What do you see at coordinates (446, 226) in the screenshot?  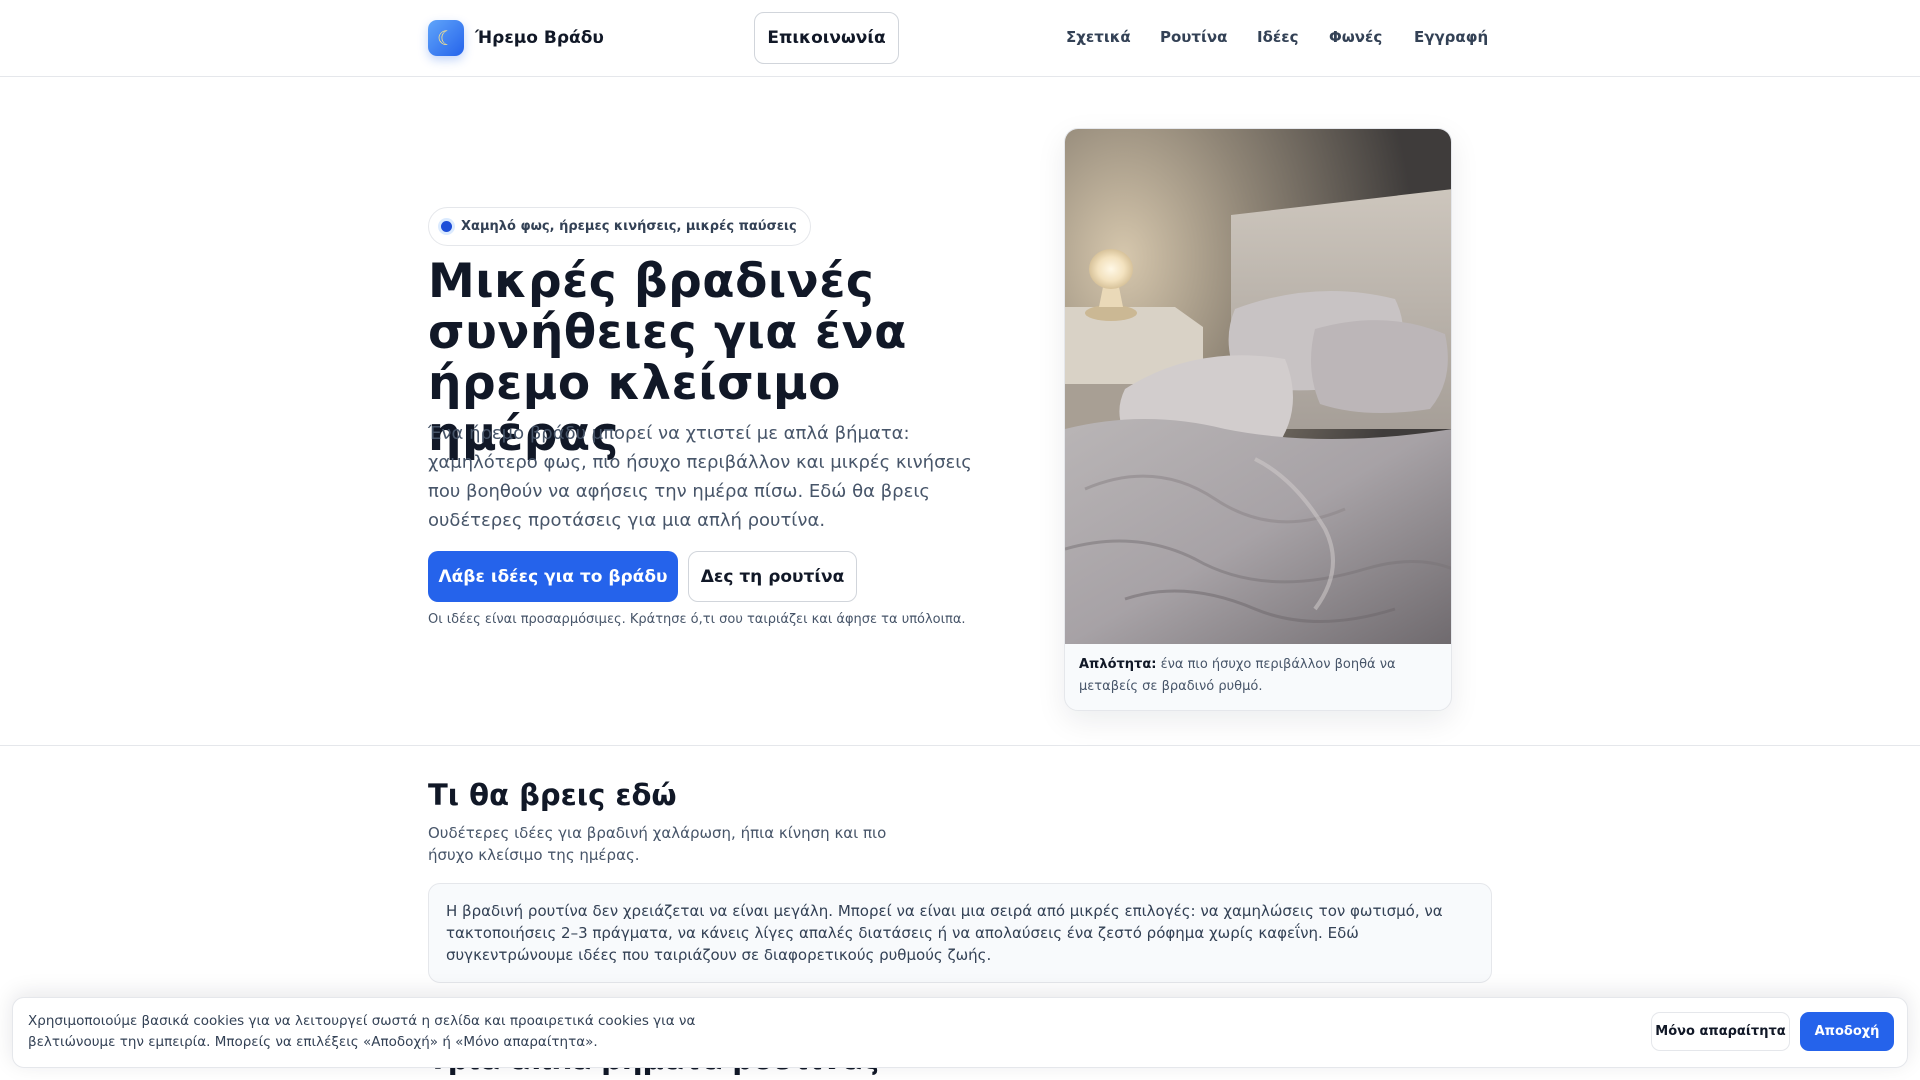 I see `badge-dot-icon` at bounding box center [446, 226].